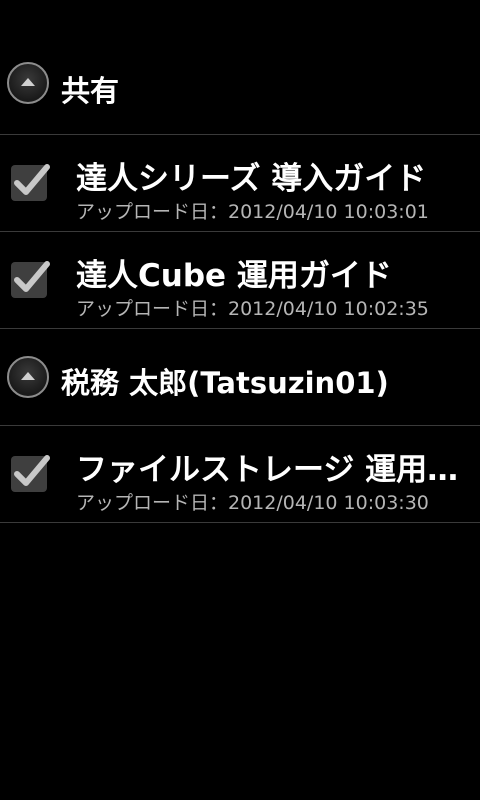 The height and width of the screenshot is (800, 480). I want to click on item-upload-date: アップロード日：2012/04/10 10:03:01, so click(252, 212).